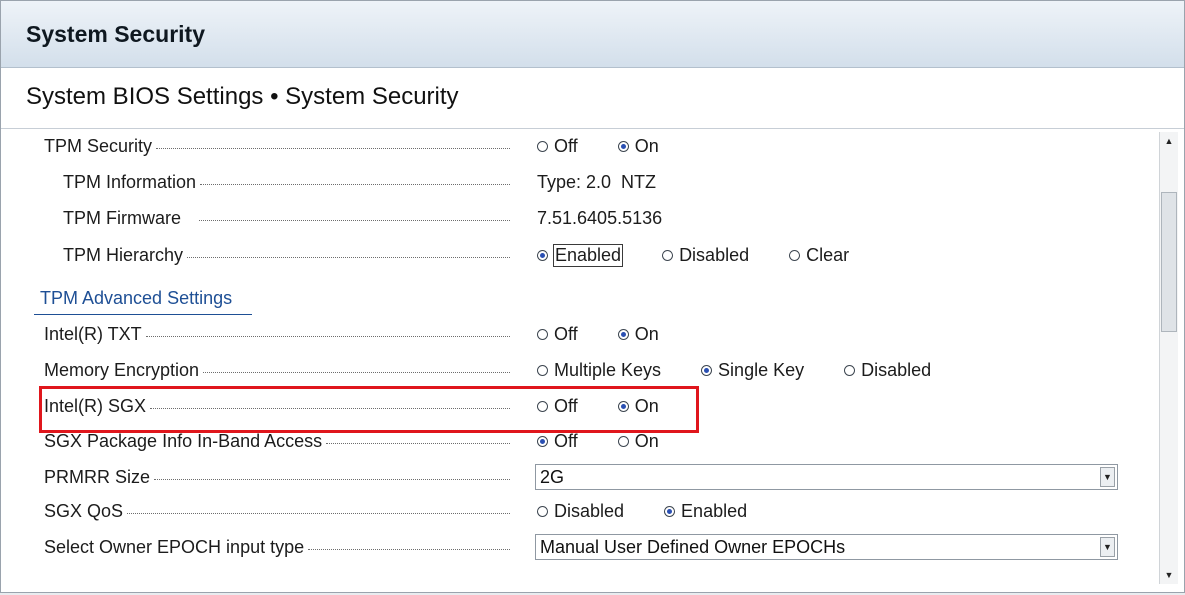  What do you see at coordinates (176, 547) in the screenshot?
I see `owner-epoch-label: Select Owner EPOCH input type` at bounding box center [176, 547].